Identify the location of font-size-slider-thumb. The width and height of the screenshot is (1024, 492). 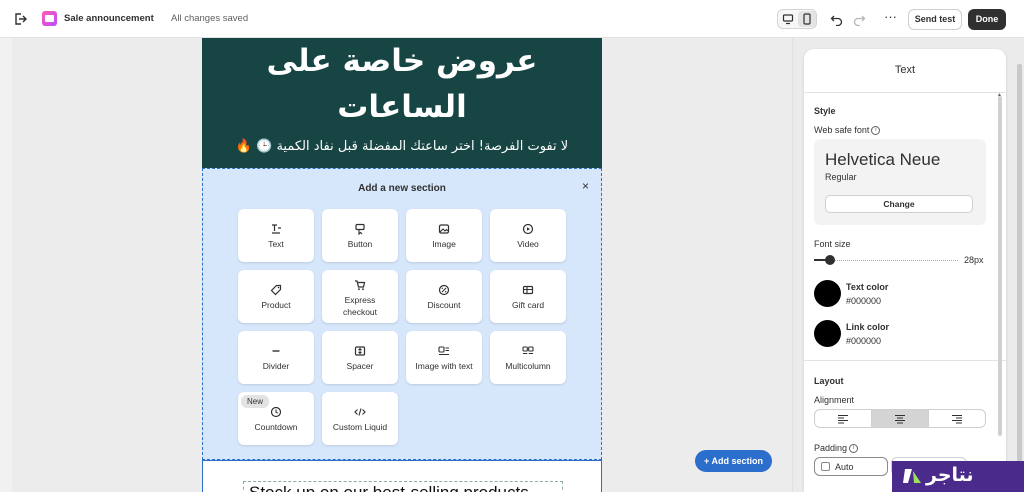
(830, 260).